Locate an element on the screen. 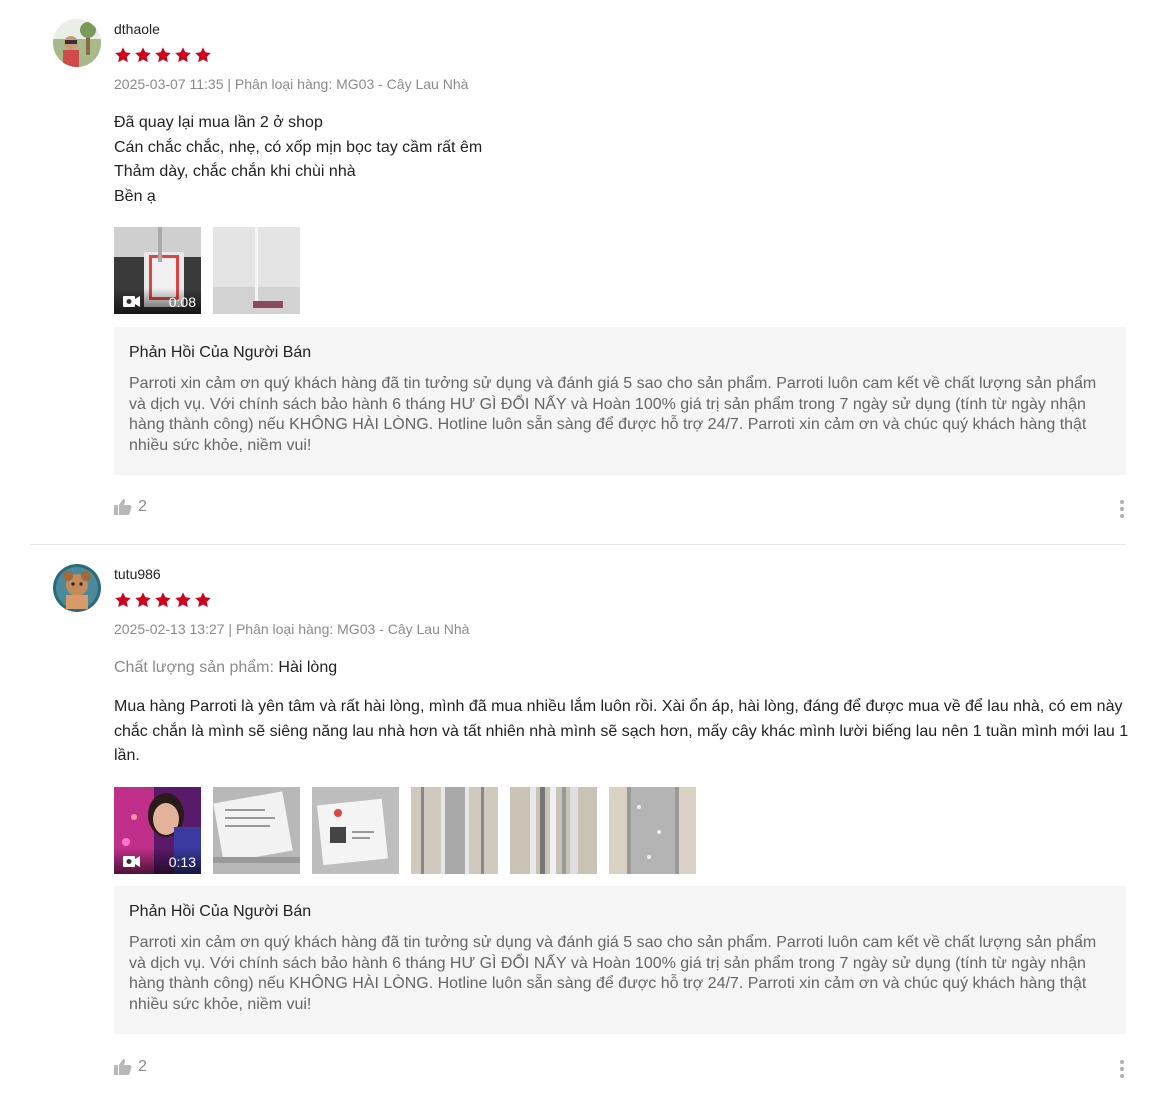 The width and height of the screenshot is (1156, 1103). video-duration: 0:13 is located at coordinates (182, 862).